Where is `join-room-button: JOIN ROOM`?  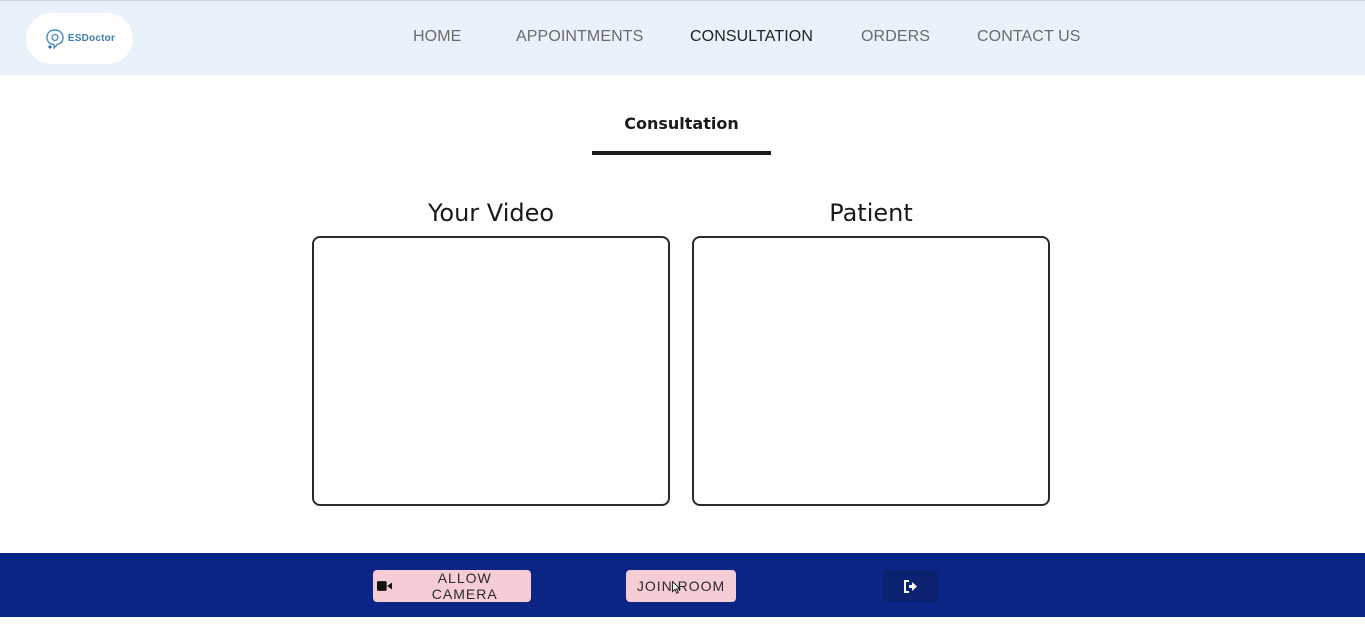
join-room-button: JOIN ROOM is located at coordinates (681, 586).